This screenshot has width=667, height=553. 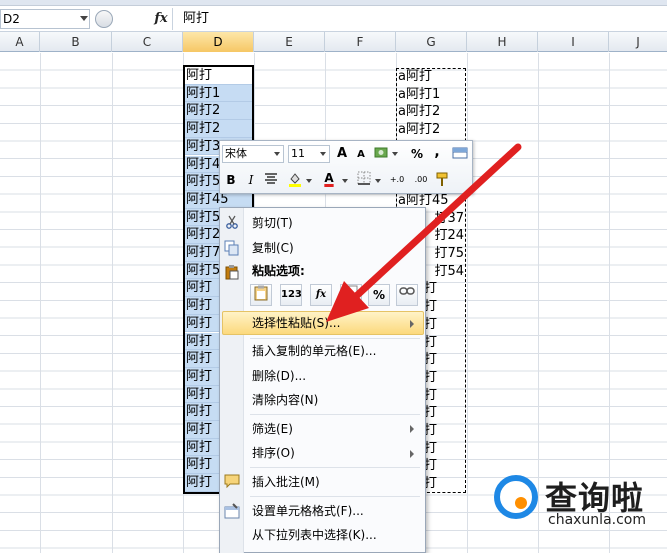 I want to click on column-header-i: I, so click(x=573, y=42).